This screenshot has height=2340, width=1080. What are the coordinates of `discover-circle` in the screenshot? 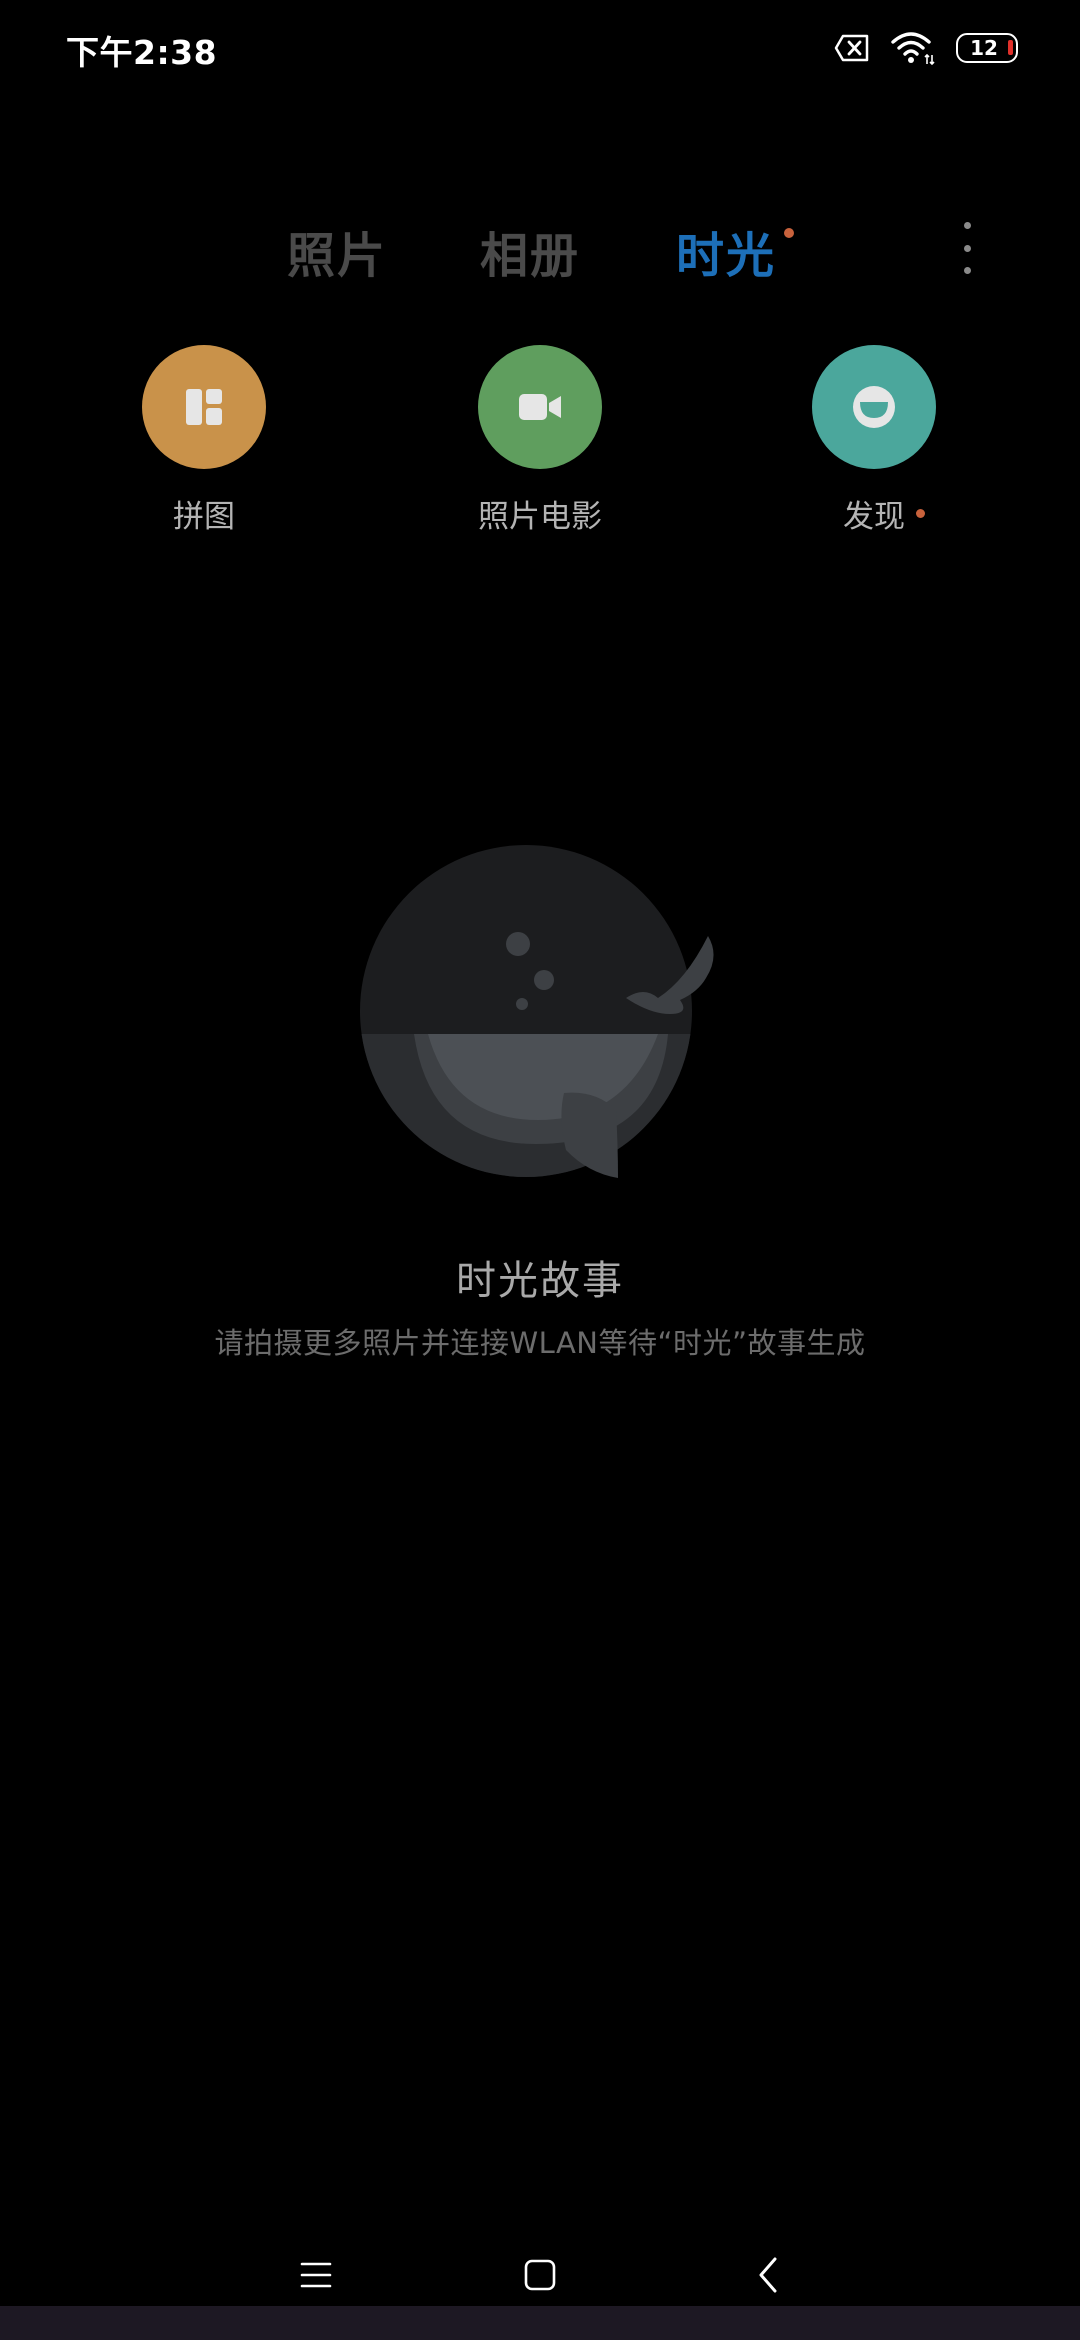 It's located at (874, 407).